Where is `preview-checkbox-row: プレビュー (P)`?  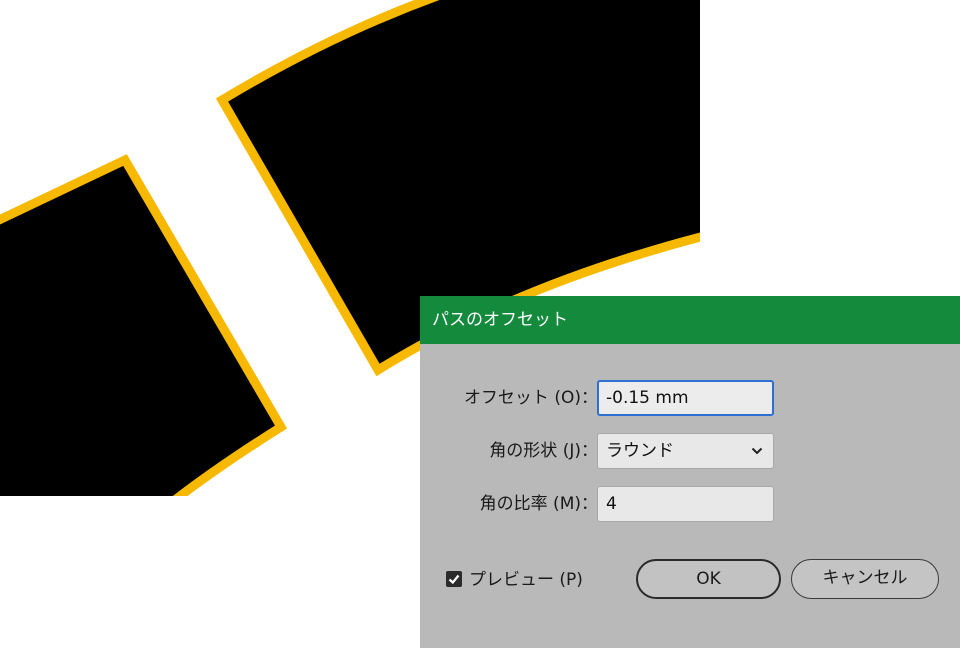 preview-checkbox-row: プレビュー (P) is located at coordinates (514, 580).